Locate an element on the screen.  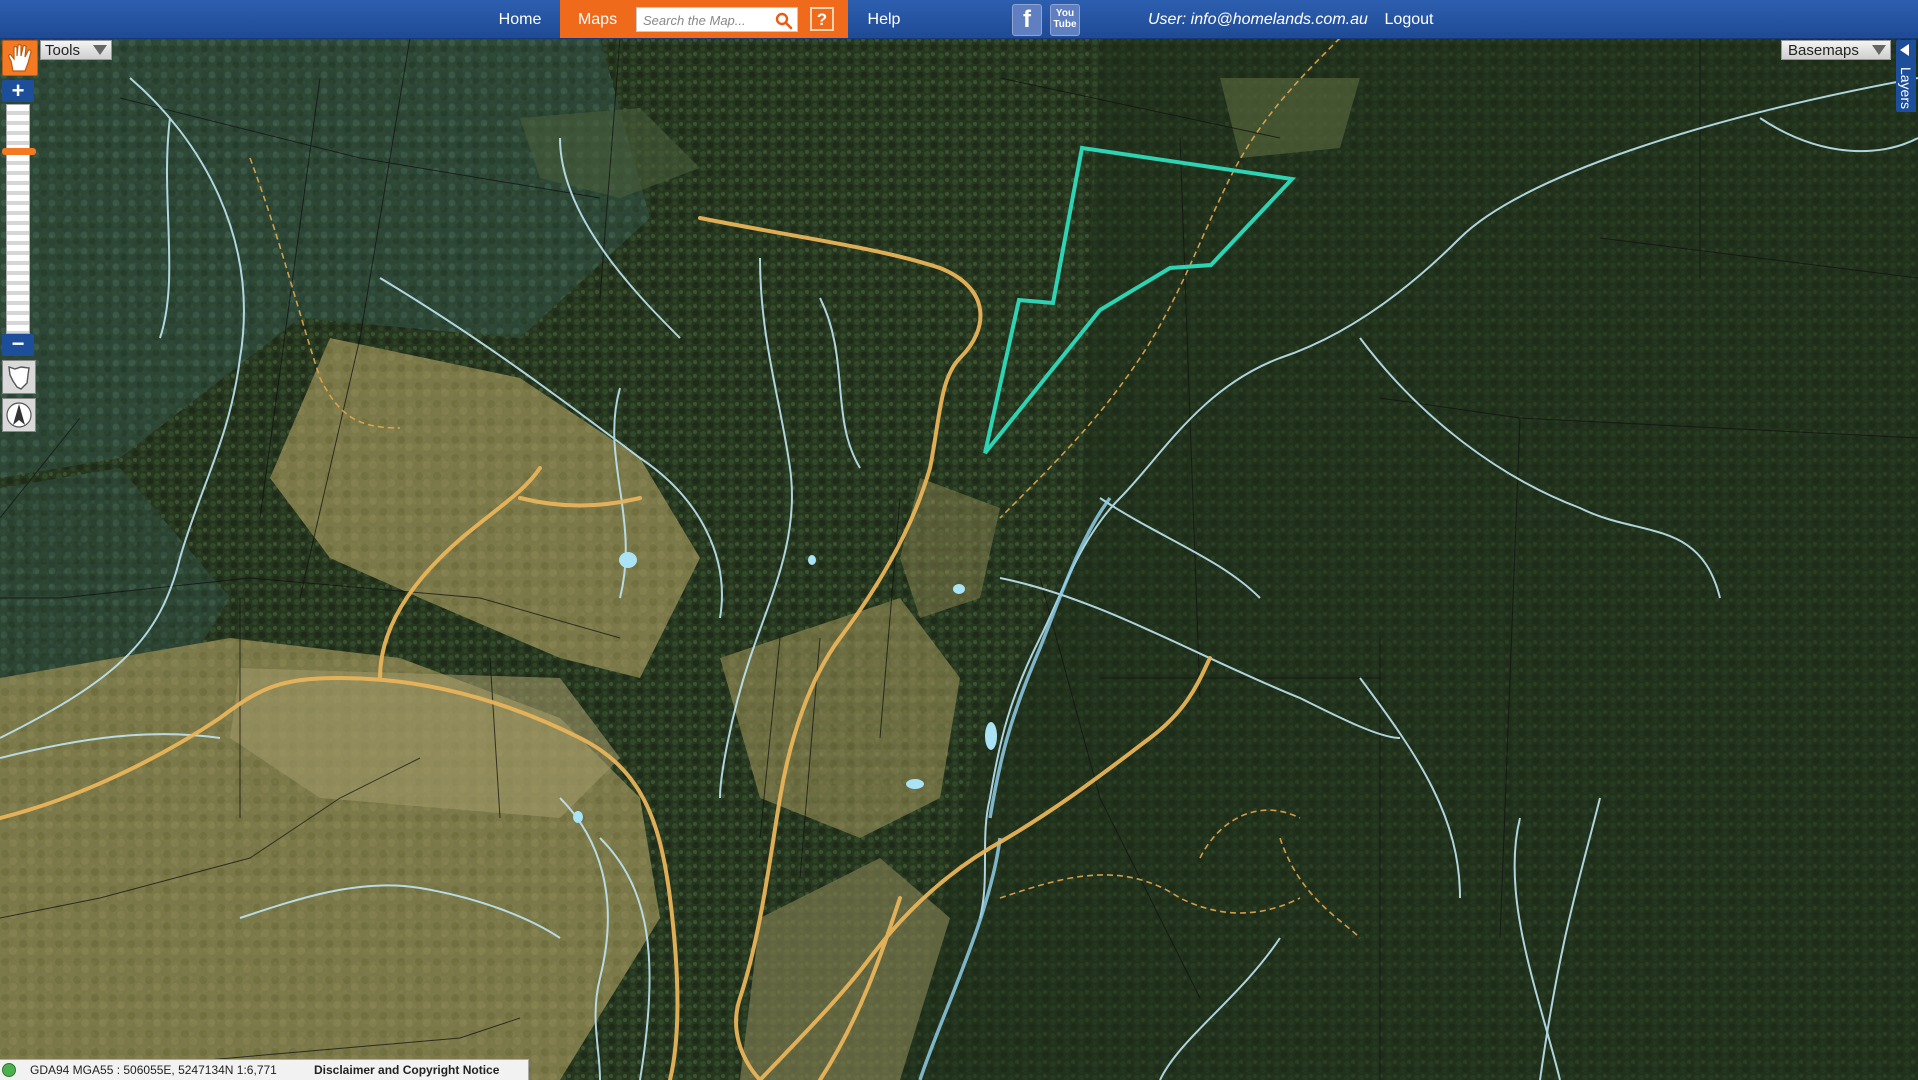
pan-hand-icon is located at coordinates (20, 57).